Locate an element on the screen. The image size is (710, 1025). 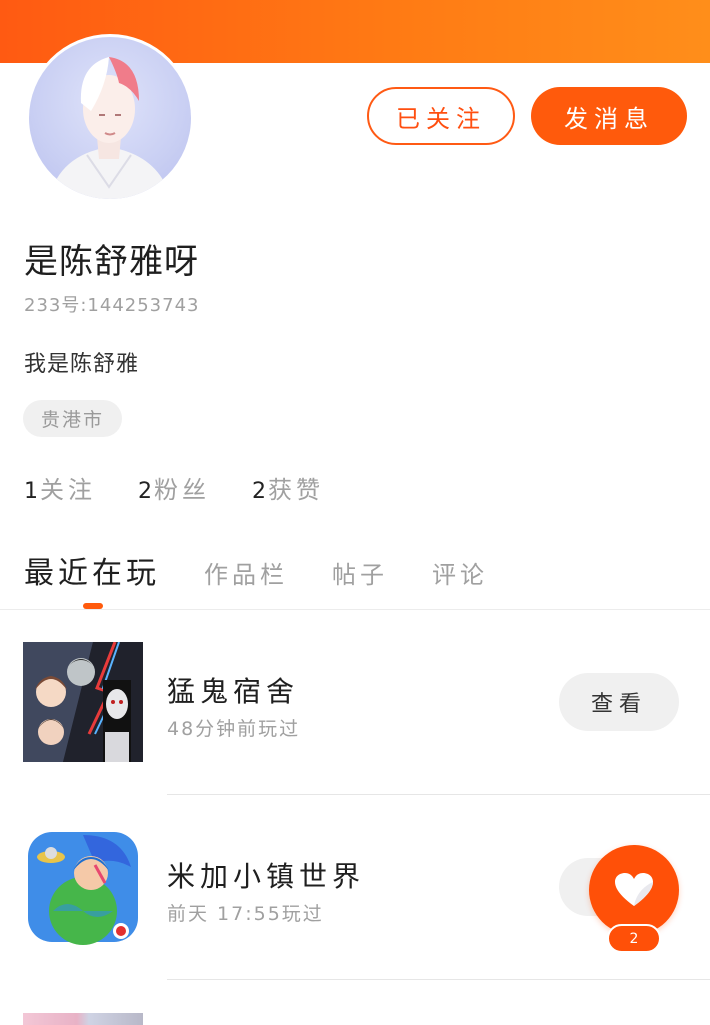
tab-posts: 帖子 is located at coordinates (360, 572).